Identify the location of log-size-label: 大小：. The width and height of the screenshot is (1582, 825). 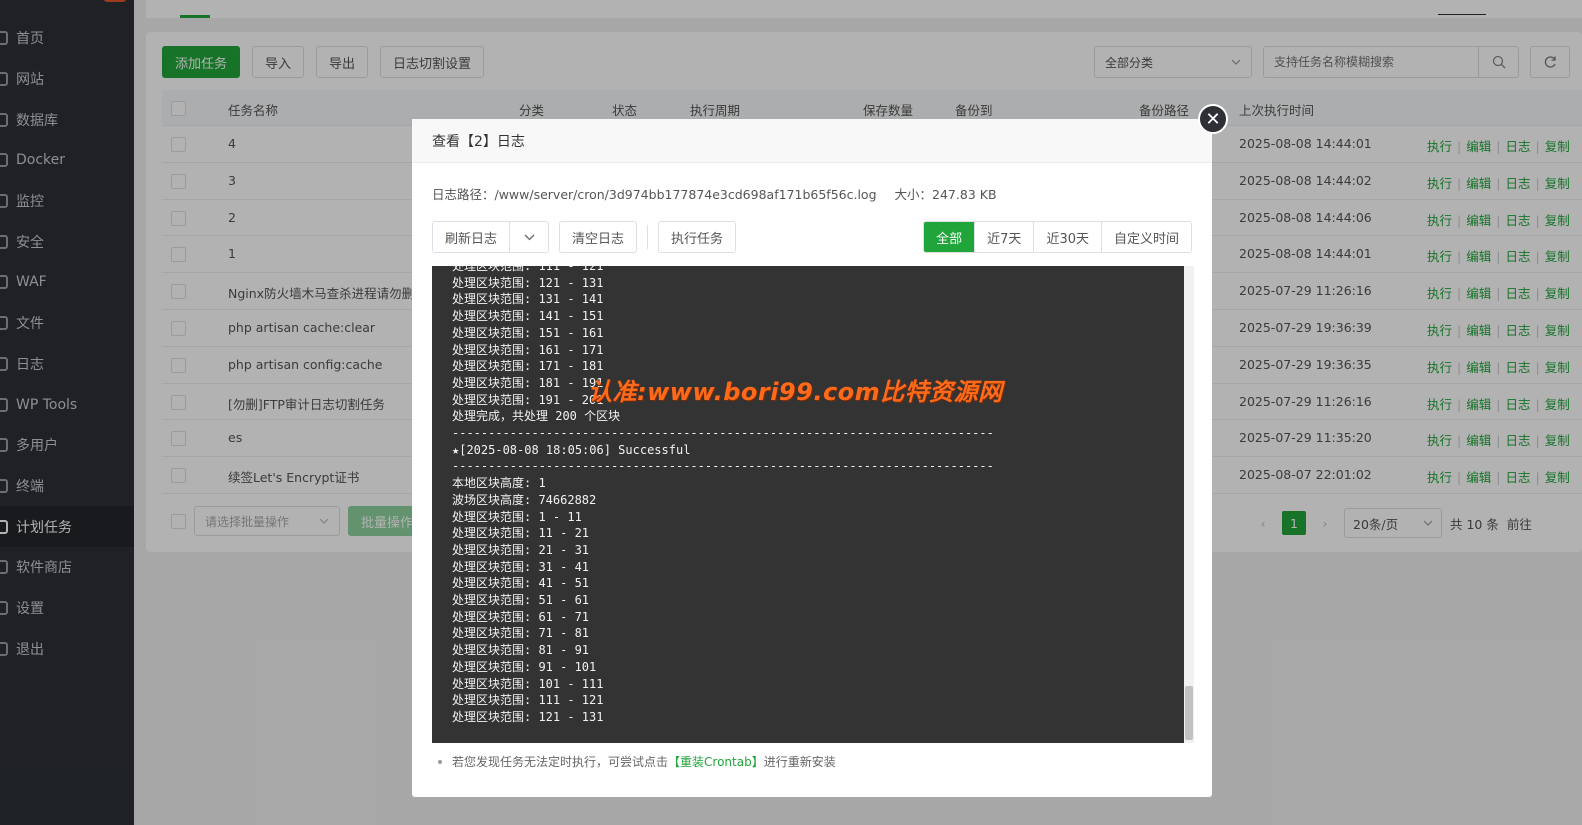
(913, 194).